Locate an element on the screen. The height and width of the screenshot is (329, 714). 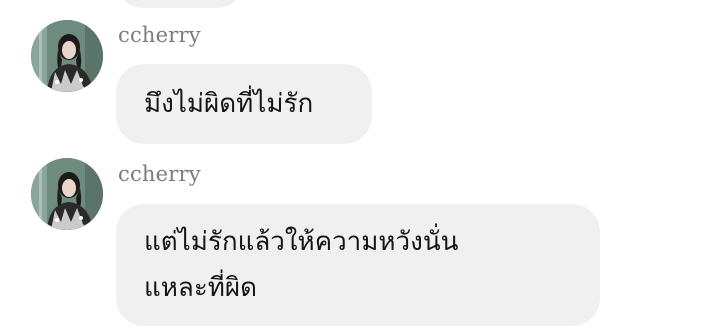
message-text-line: แต่ไม่รักแล้วให้ความหวังนั่น is located at coordinates (301, 242).